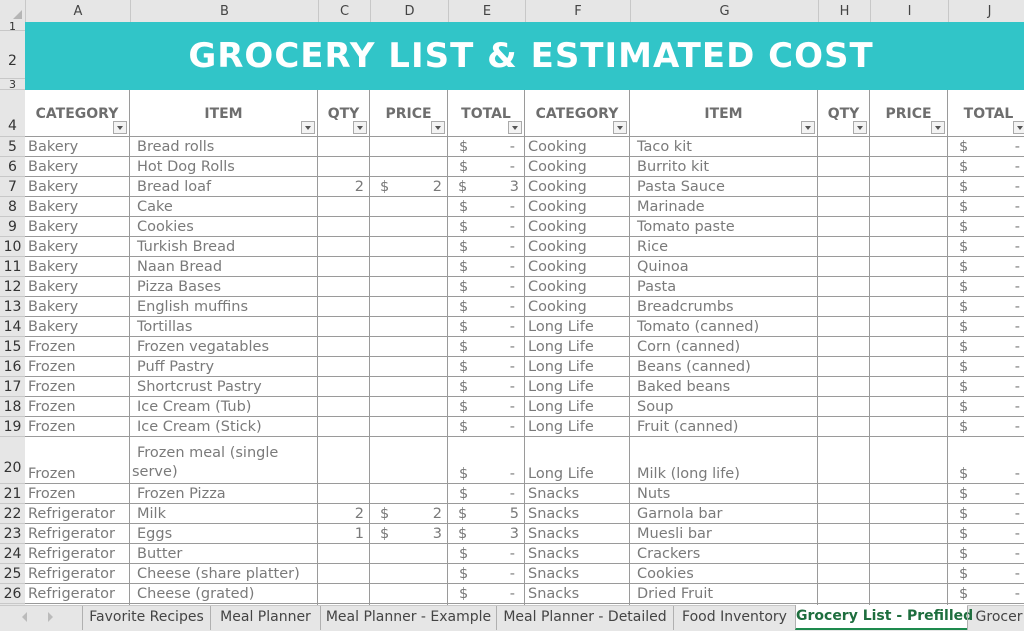 The height and width of the screenshot is (631, 1024). Describe the element at coordinates (909, 11) in the screenshot. I see `column-header-i: I` at that location.